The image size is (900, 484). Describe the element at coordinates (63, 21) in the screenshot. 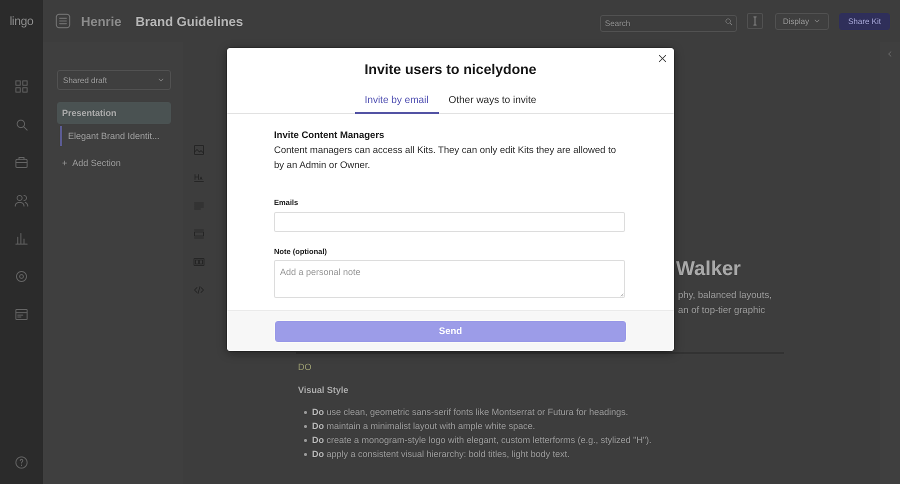

I see `menu-icon` at that location.